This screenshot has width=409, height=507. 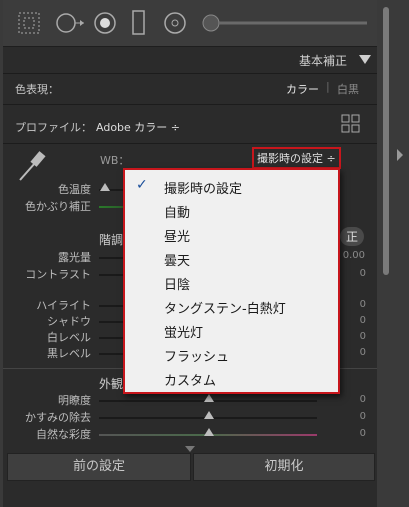 I want to click on exposure-value: 0.00, so click(x=353, y=255).